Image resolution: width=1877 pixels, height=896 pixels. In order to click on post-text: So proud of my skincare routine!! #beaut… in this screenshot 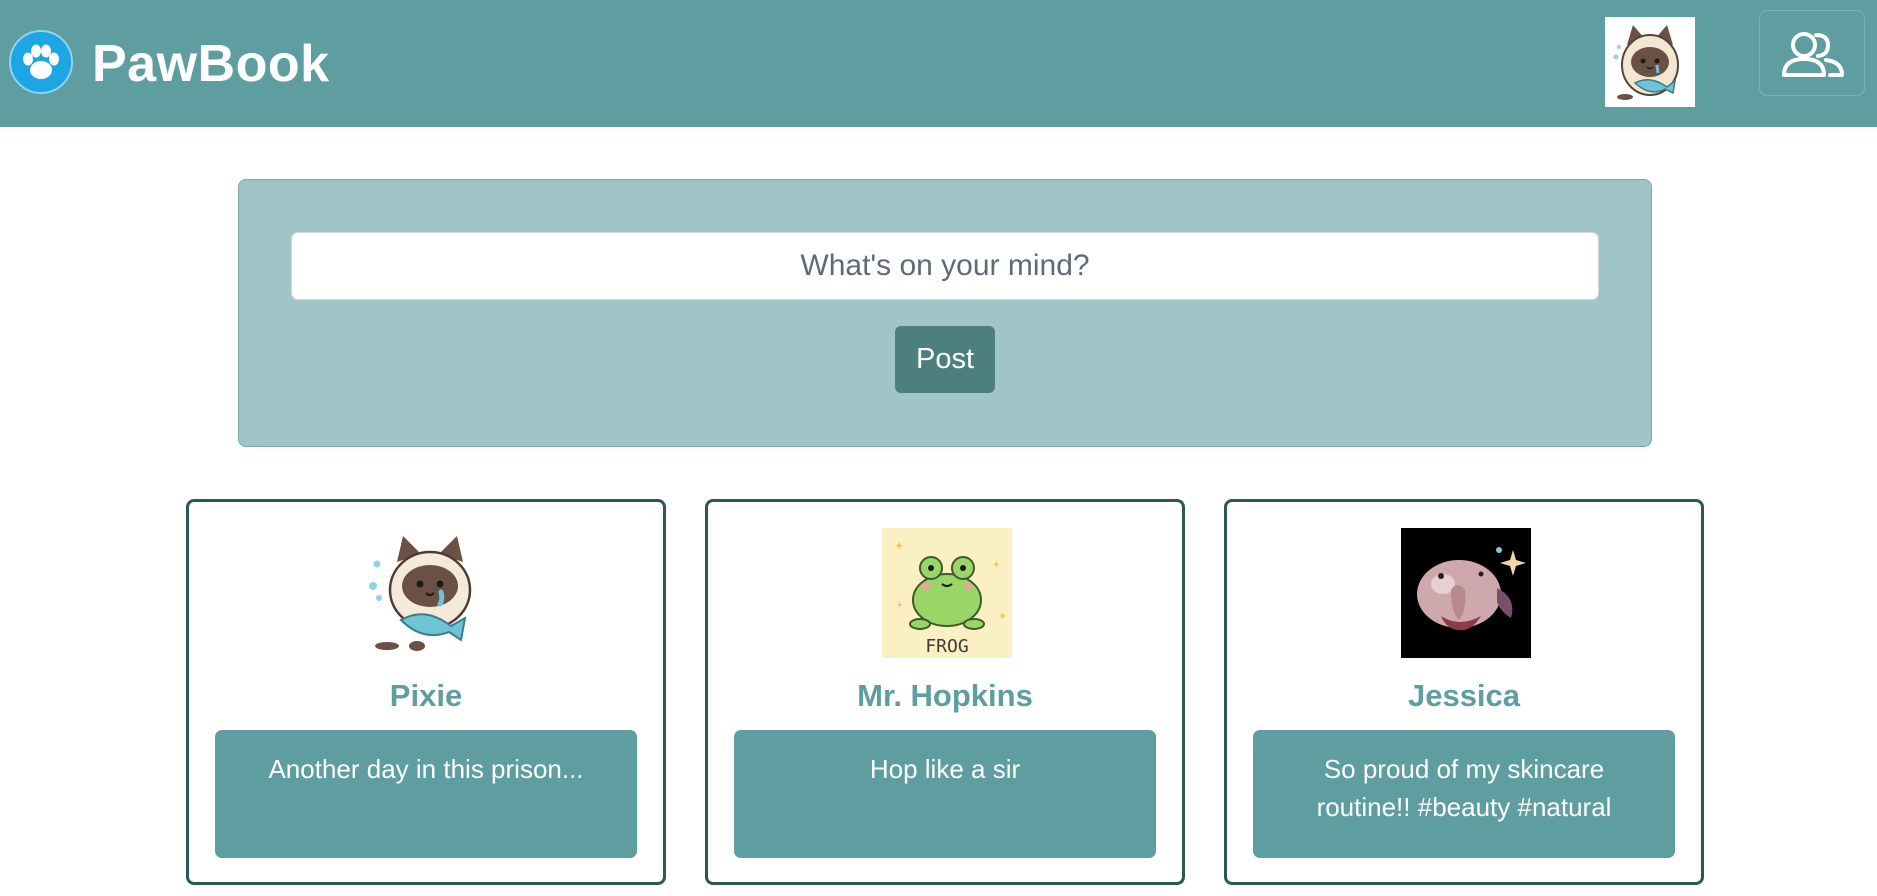, I will do `click(1464, 794)`.